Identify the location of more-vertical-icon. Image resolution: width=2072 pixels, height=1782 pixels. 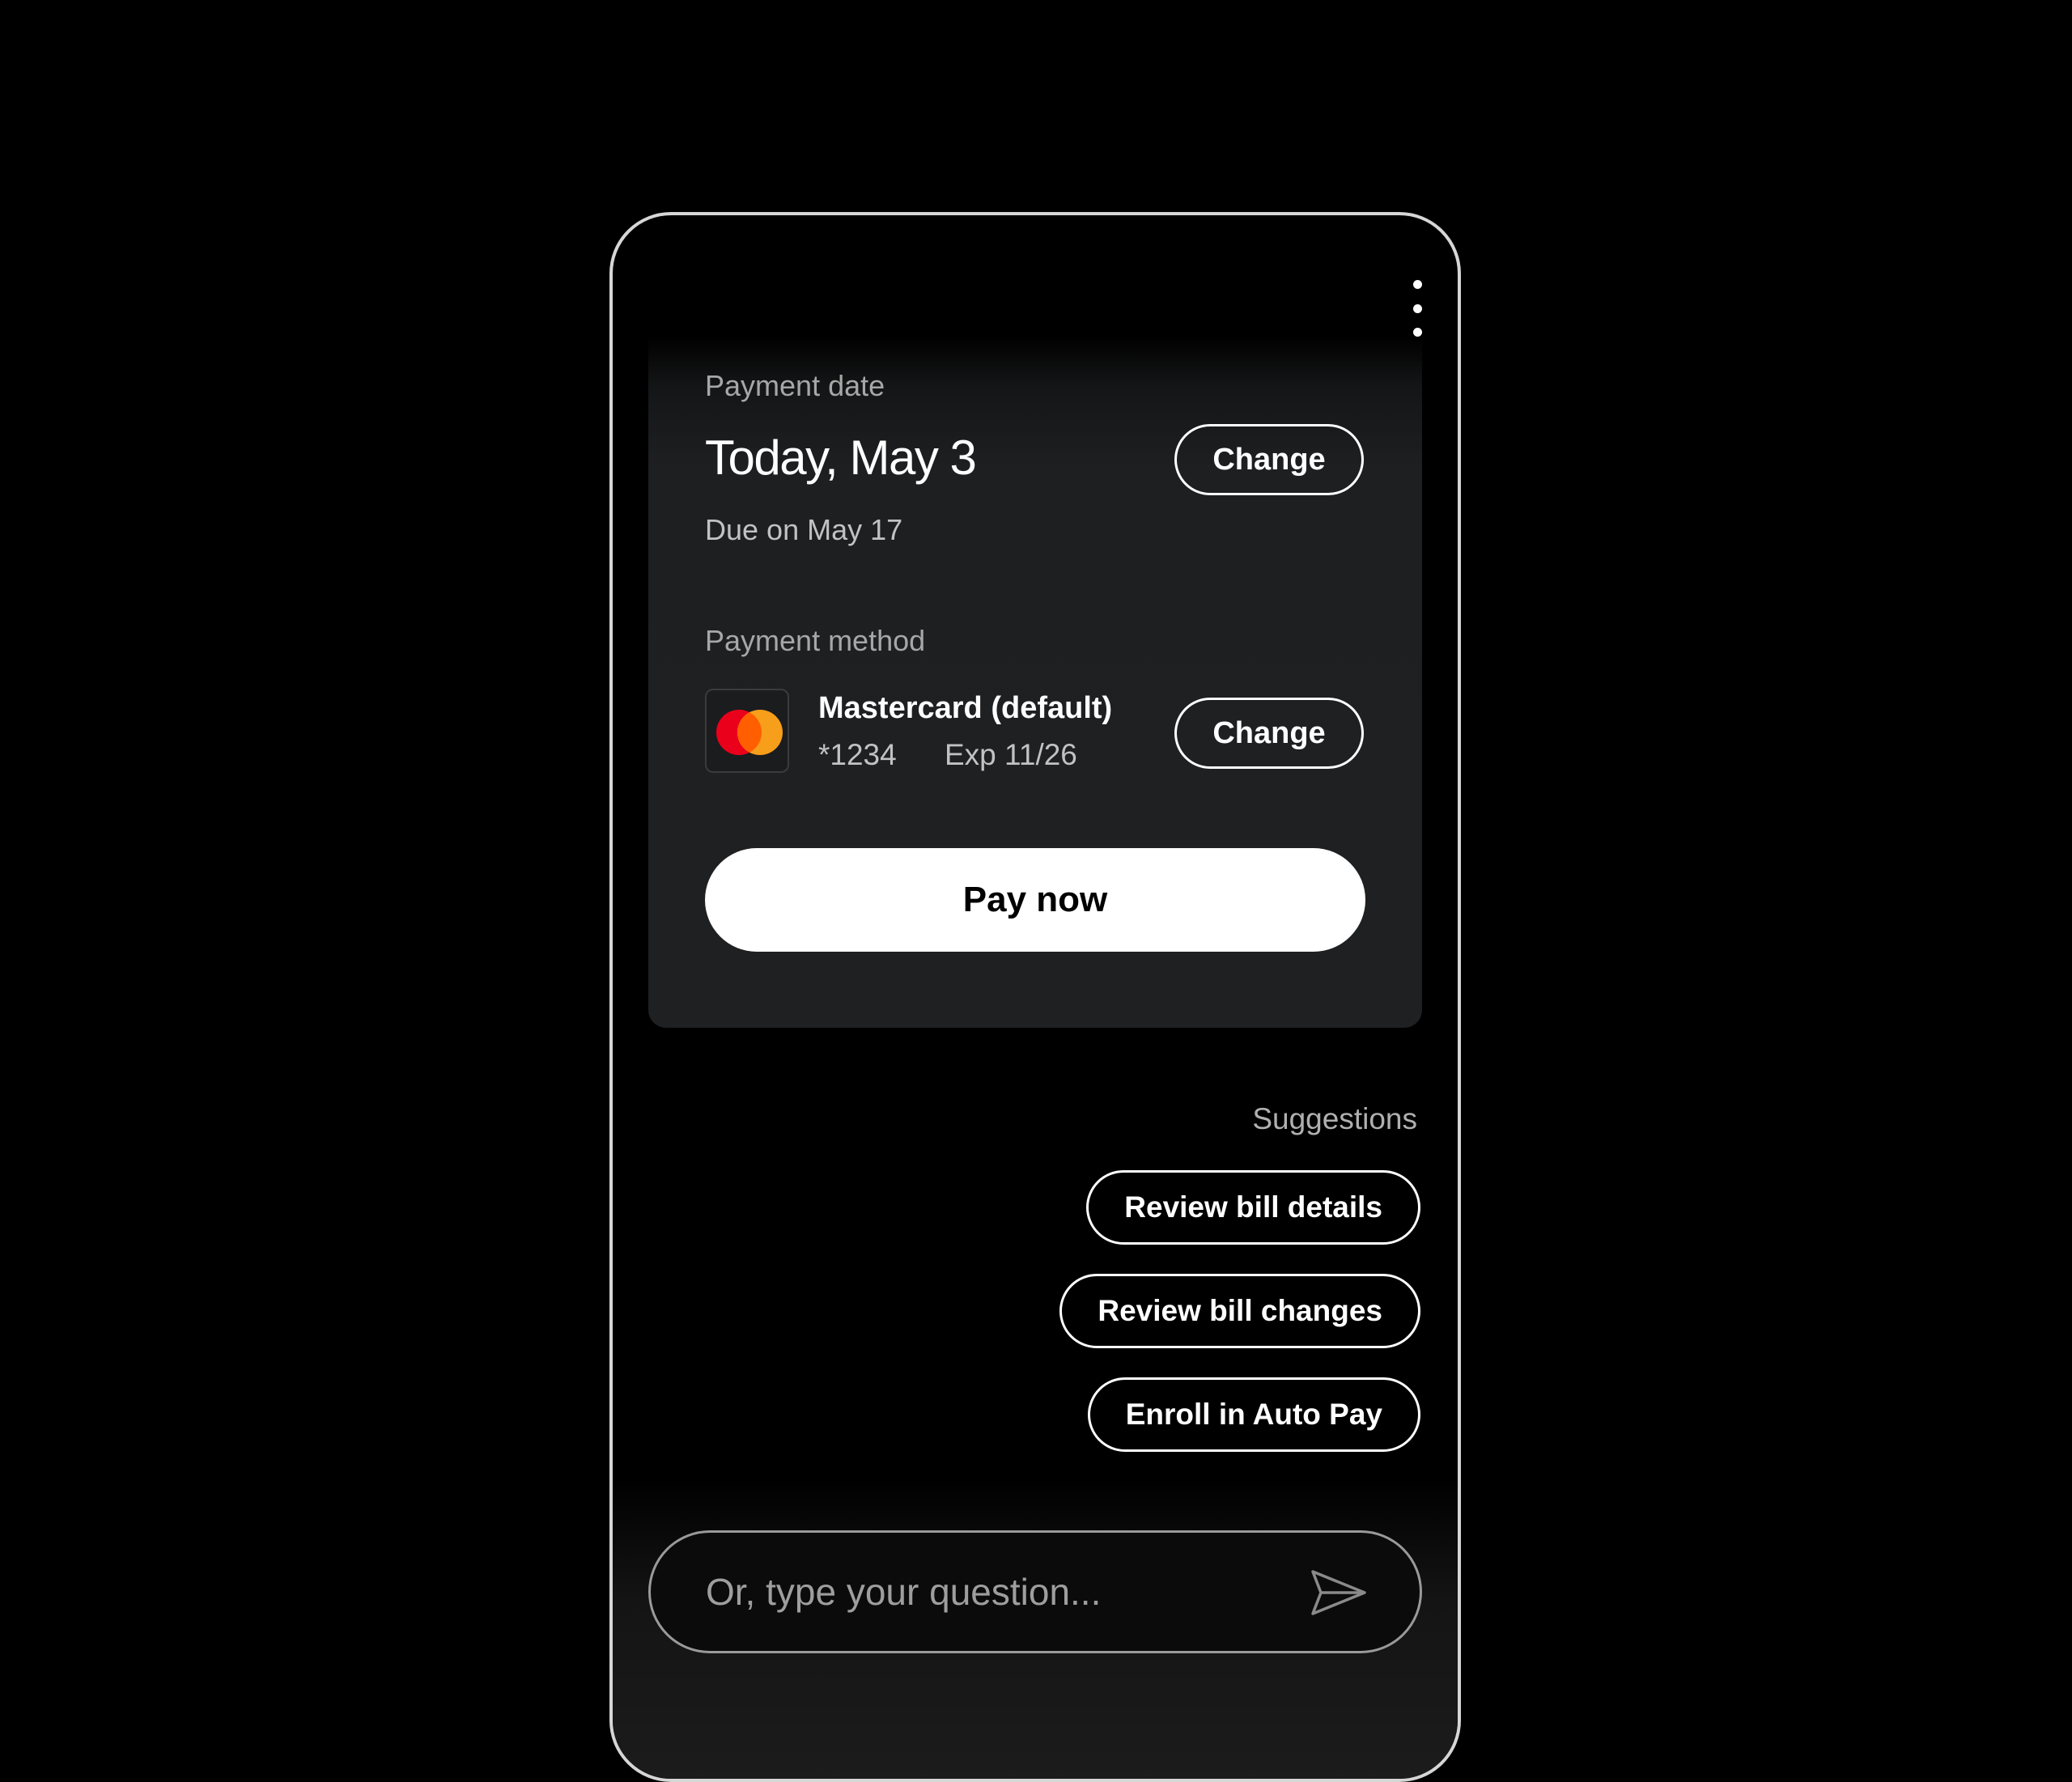
(1417, 308).